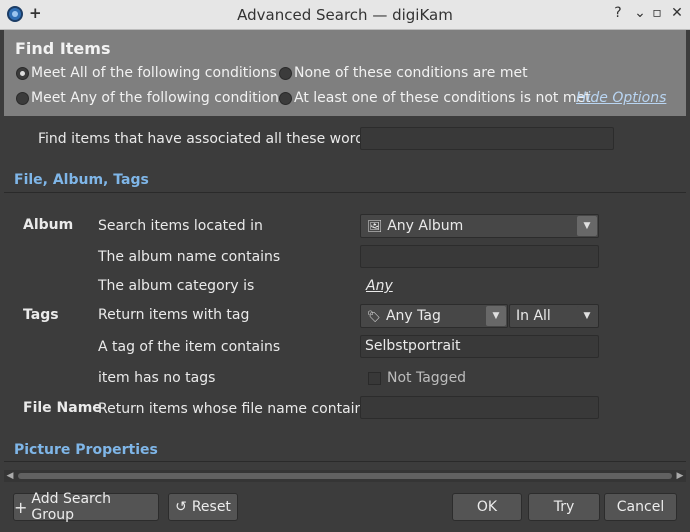 The width and height of the screenshot is (690, 532). I want to click on minimize-icon: ⌄, so click(640, 13).